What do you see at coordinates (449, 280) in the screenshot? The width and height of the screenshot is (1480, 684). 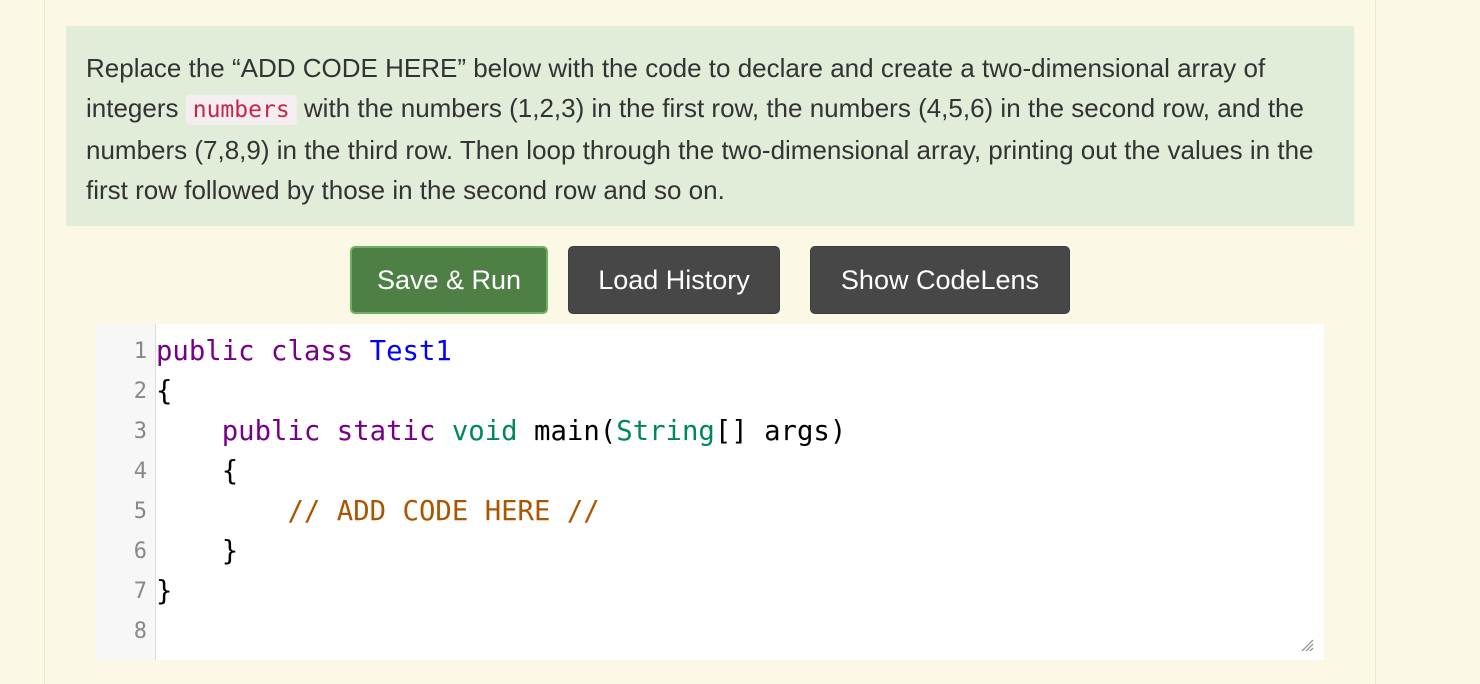 I see `save-run-button: Save & Run` at bounding box center [449, 280].